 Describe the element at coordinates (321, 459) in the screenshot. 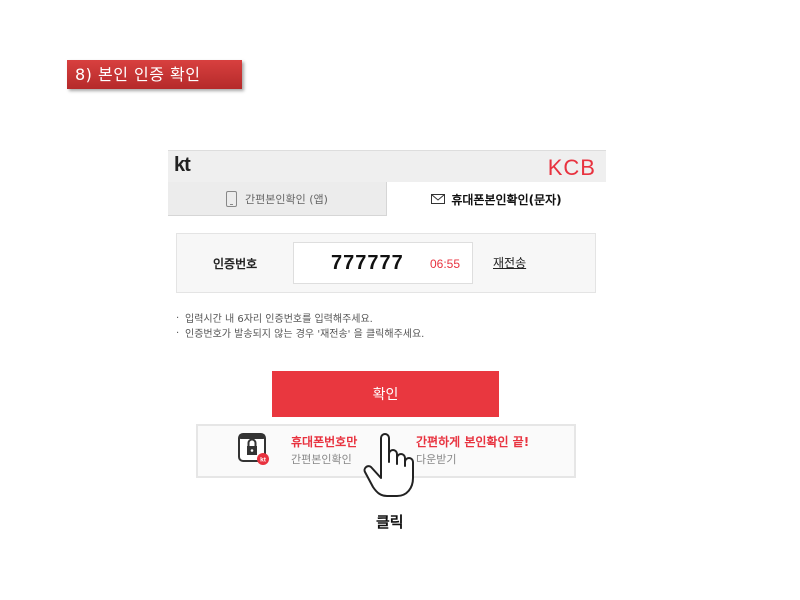

I see `promo-sub-left: 간편본인확인` at that location.